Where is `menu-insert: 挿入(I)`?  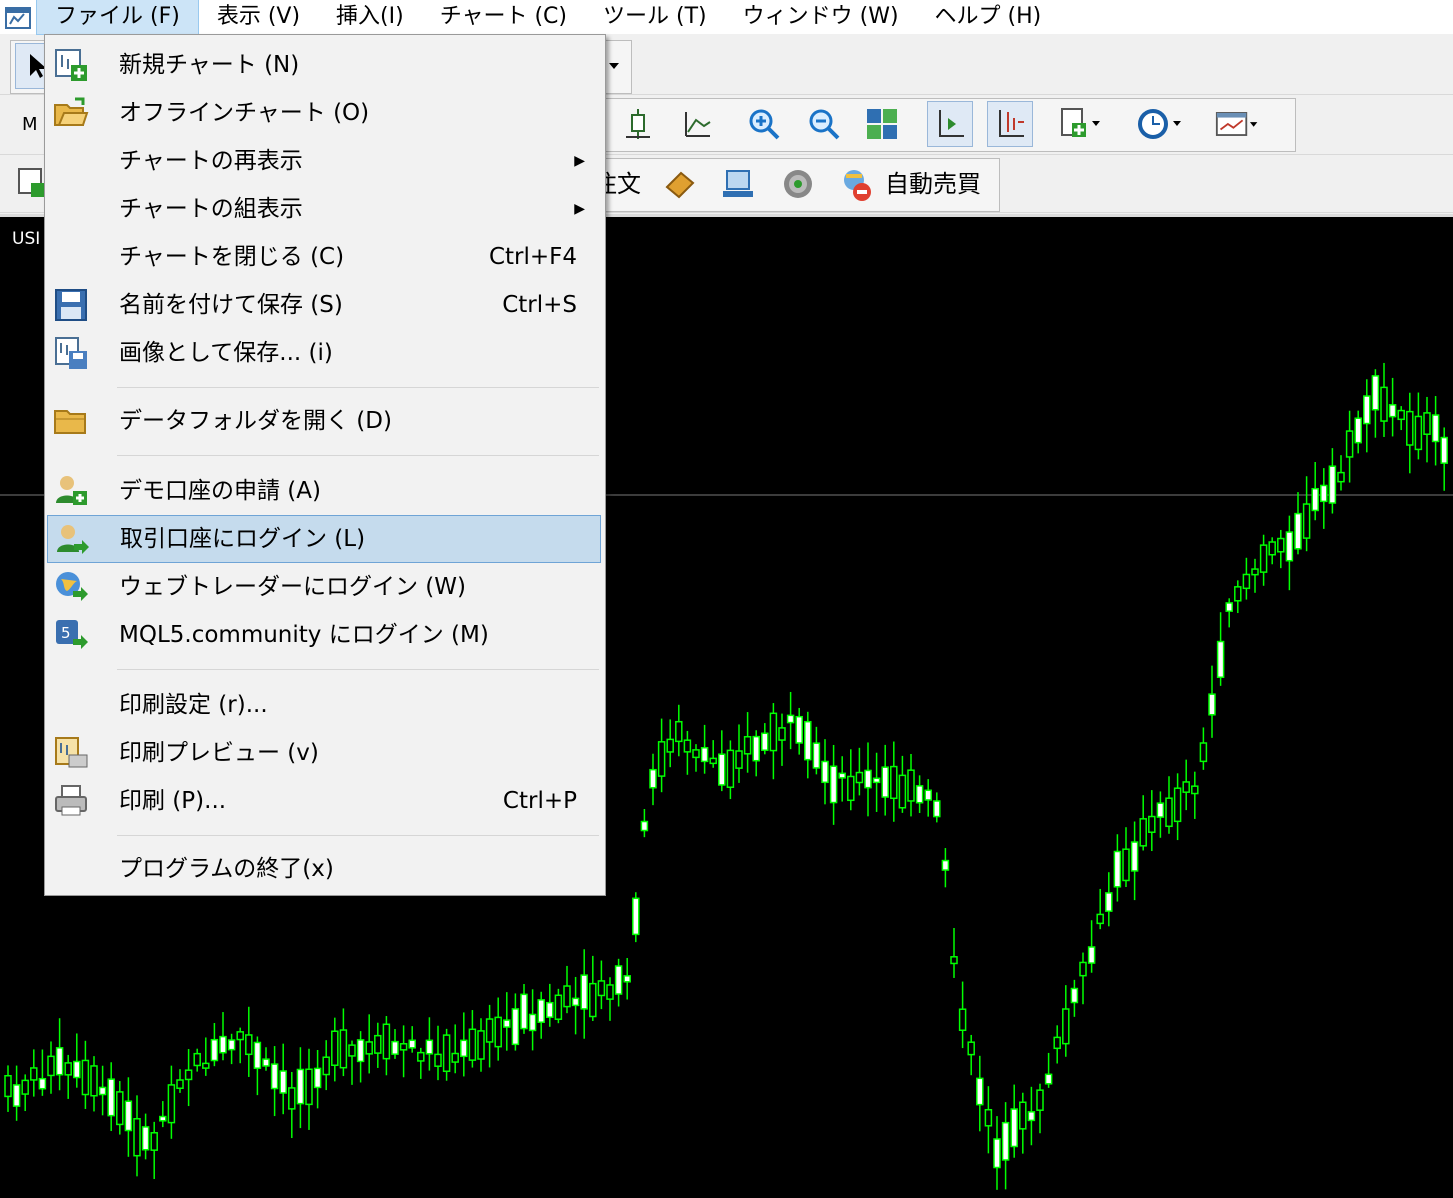
menu-insert: 挿入(I) is located at coordinates (370, 17).